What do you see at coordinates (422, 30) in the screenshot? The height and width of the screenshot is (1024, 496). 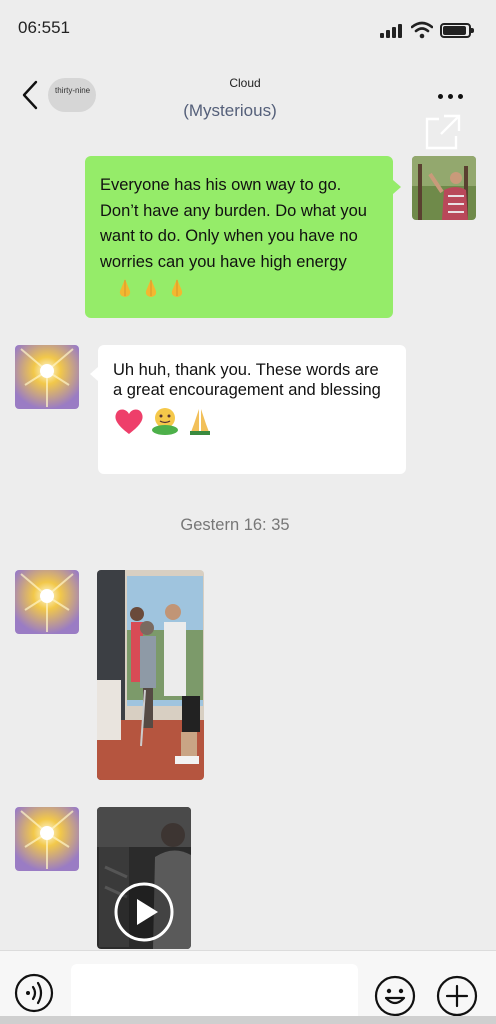 I see `wifi-icon` at bounding box center [422, 30].